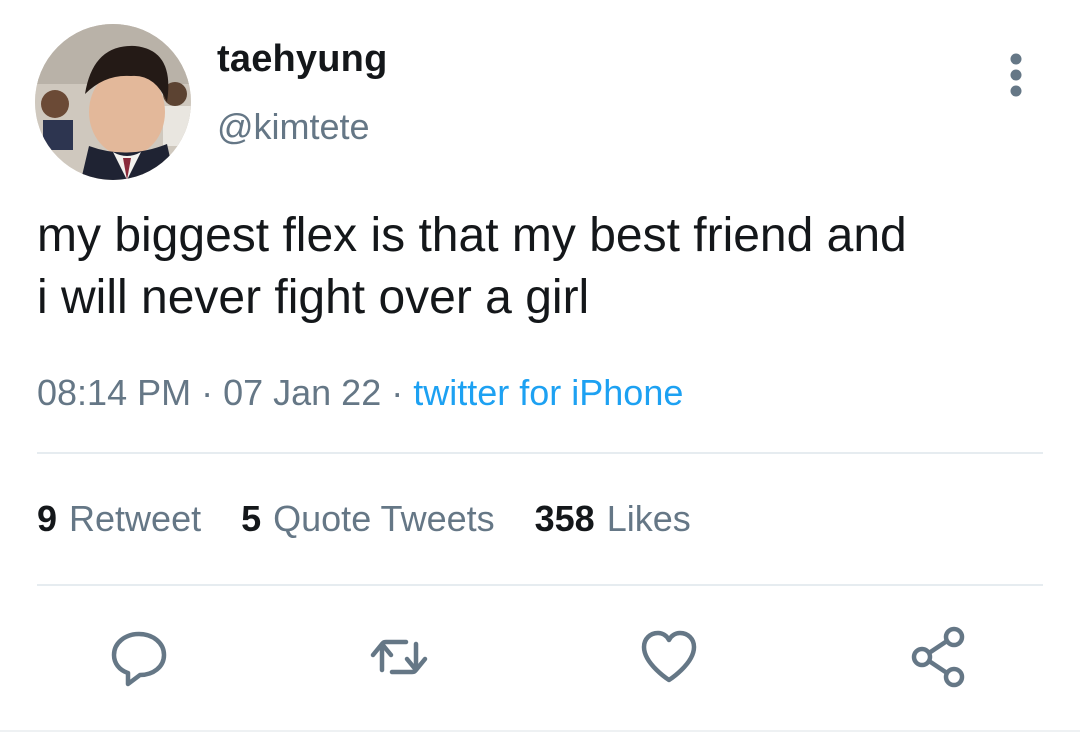 This screenshot has width=1080, height=750. I want to click on tweet-meta: 08:14 PM · 07 Jan 22 · twitter for iPhone, so click(360, 393).